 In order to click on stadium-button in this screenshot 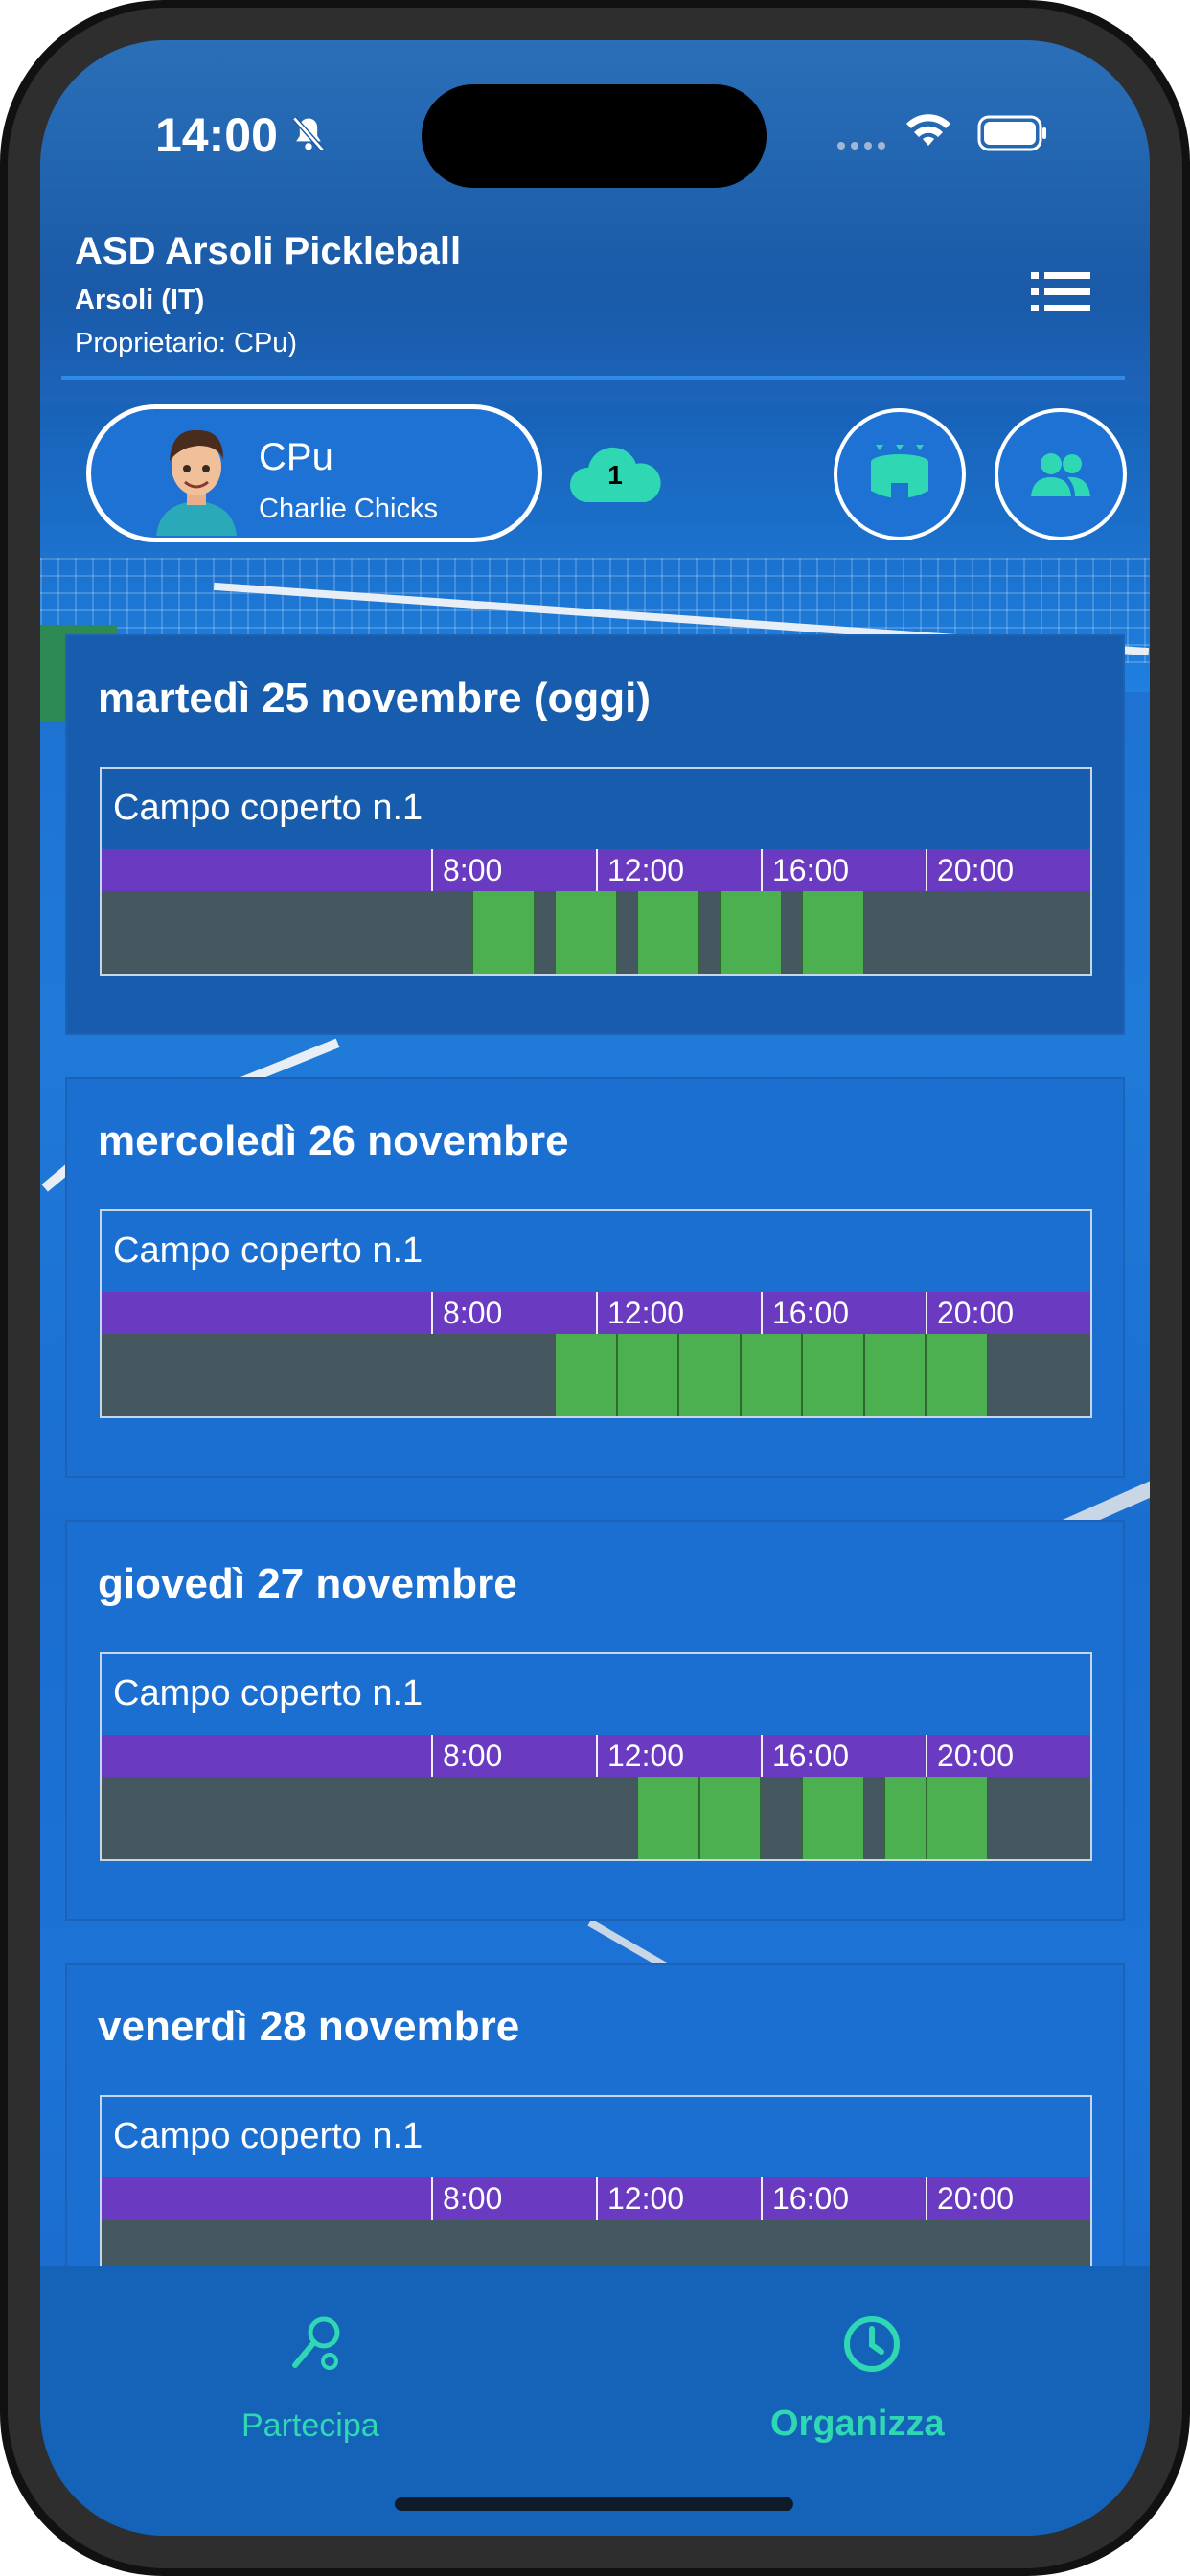, I will do `click(900, 474)`.